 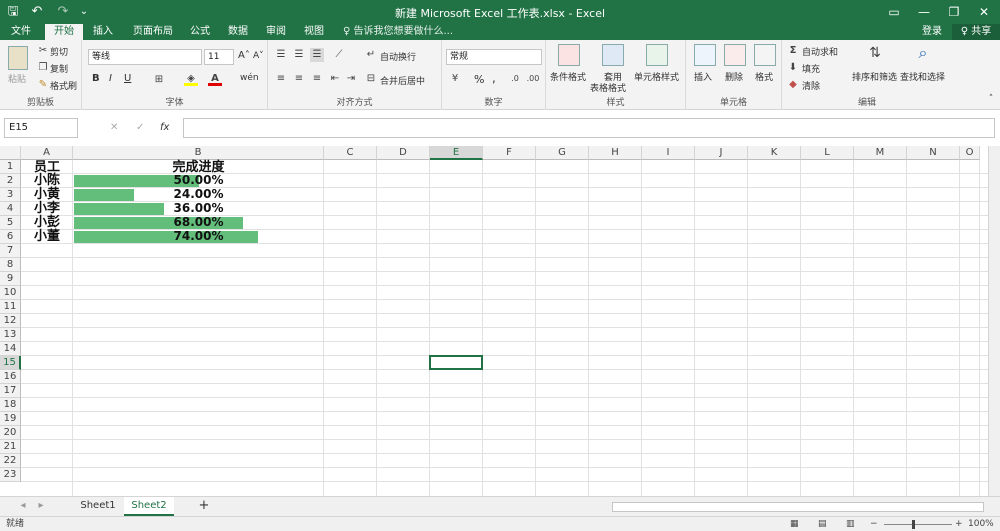 I want to click on column-header: C, so click(x=350, y=153).